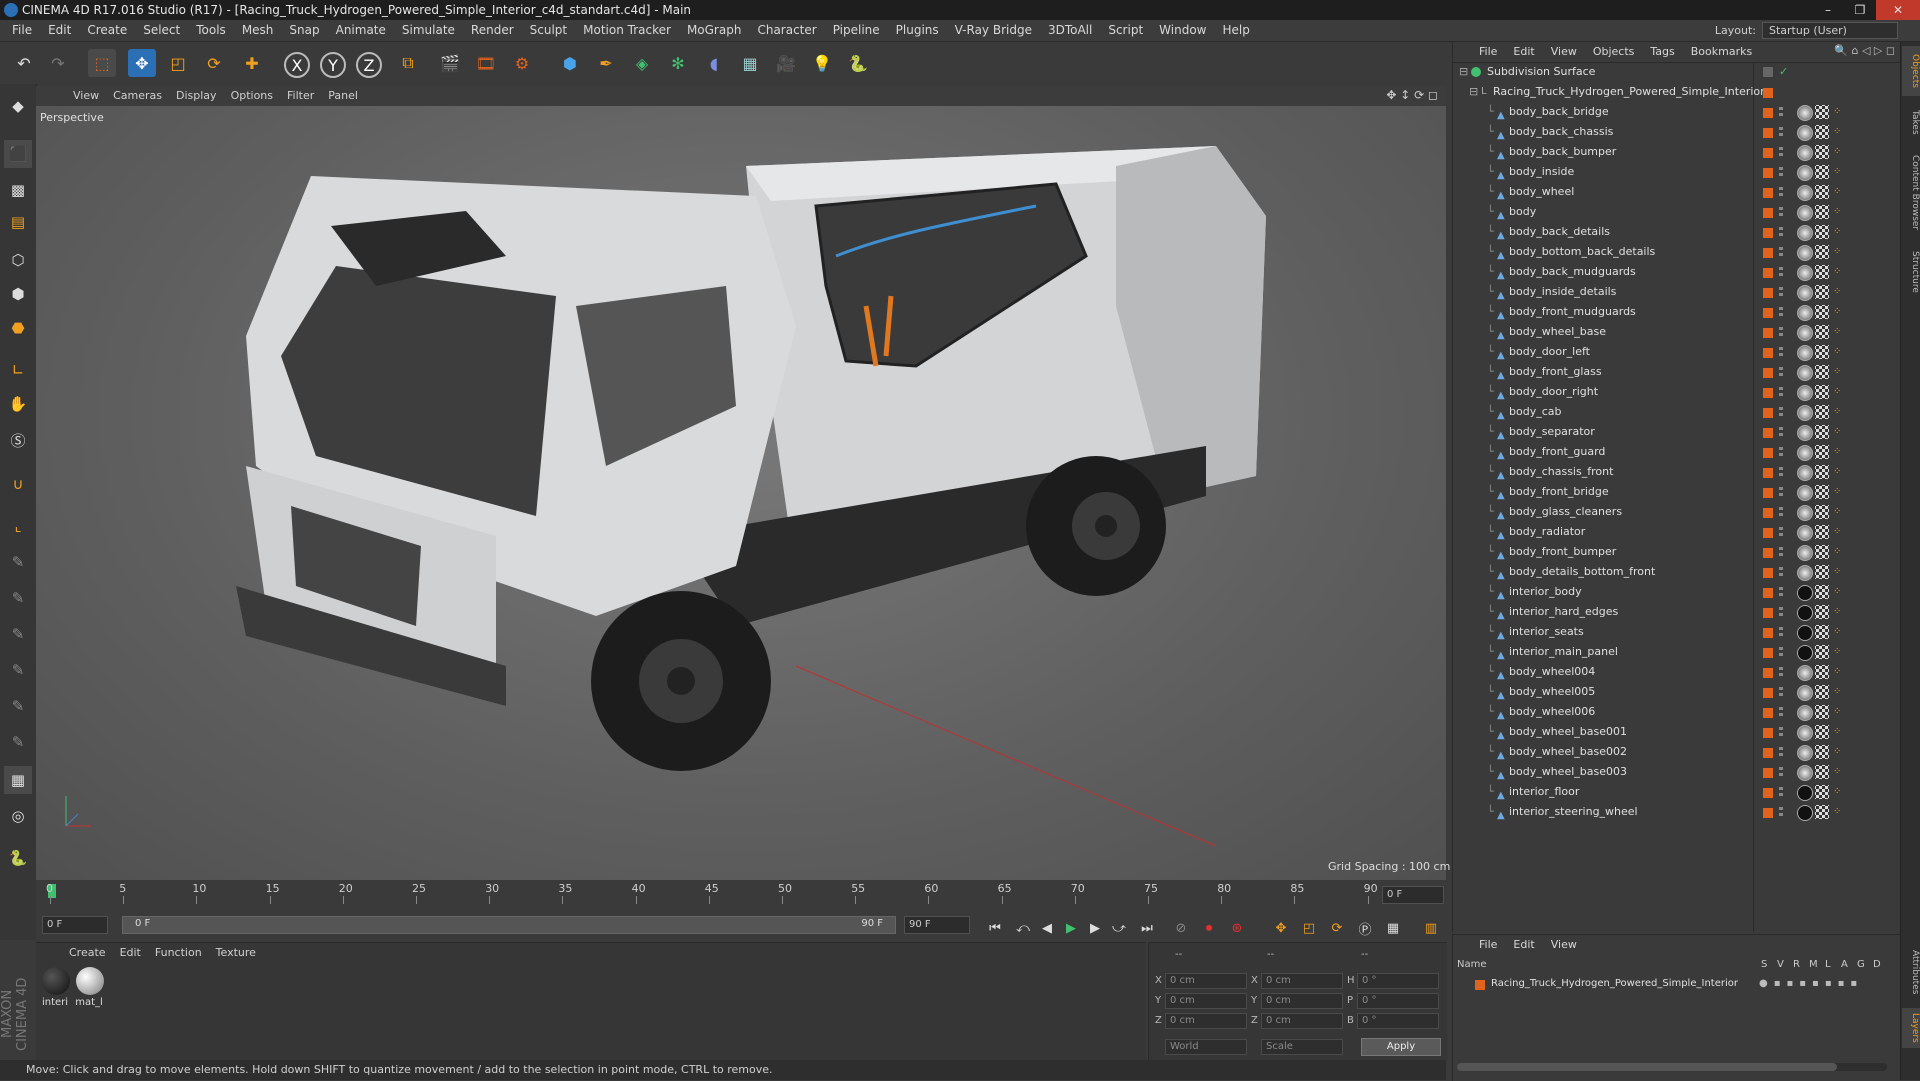 Image resolution: width=1920 pixels, height=1081 pixels. Describe the element at coordinates (18, 780) in the screenshot. I see `grid-lock-icon: ▦` at that location.